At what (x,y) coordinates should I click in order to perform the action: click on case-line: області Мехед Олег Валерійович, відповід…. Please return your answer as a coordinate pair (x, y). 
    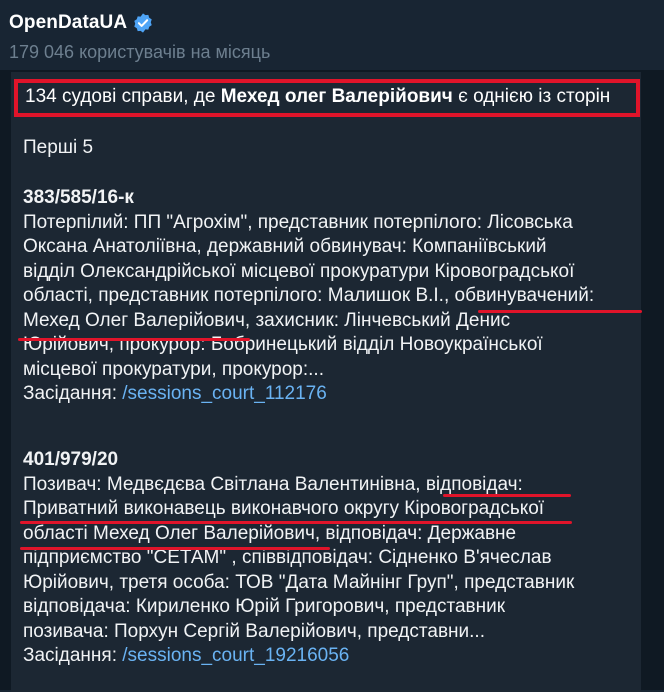
    Looking at the image, I should click on (270, 533).